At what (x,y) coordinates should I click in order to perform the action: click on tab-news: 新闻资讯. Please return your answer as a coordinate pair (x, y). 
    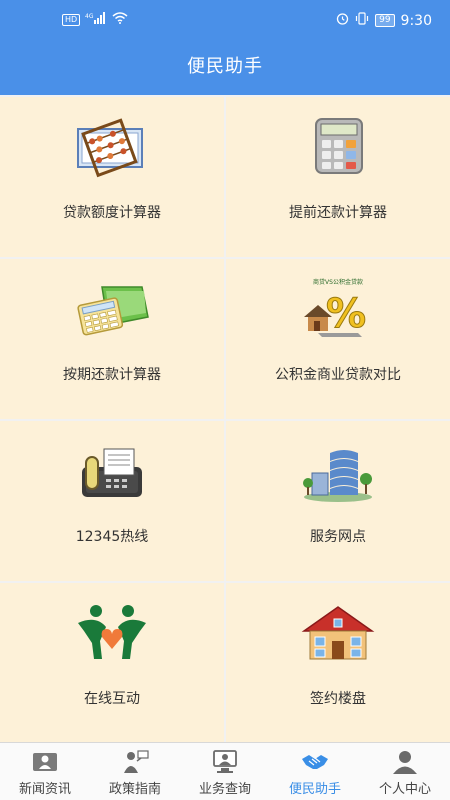
    Looking at the image, I should click on (45, 771).